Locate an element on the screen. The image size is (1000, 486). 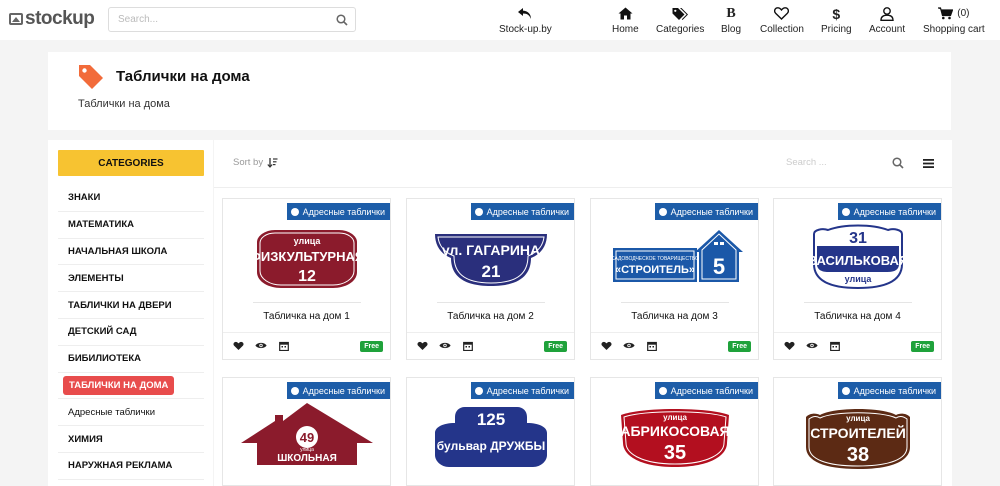
logo-text: stockup is located at coordinates (60, 18).